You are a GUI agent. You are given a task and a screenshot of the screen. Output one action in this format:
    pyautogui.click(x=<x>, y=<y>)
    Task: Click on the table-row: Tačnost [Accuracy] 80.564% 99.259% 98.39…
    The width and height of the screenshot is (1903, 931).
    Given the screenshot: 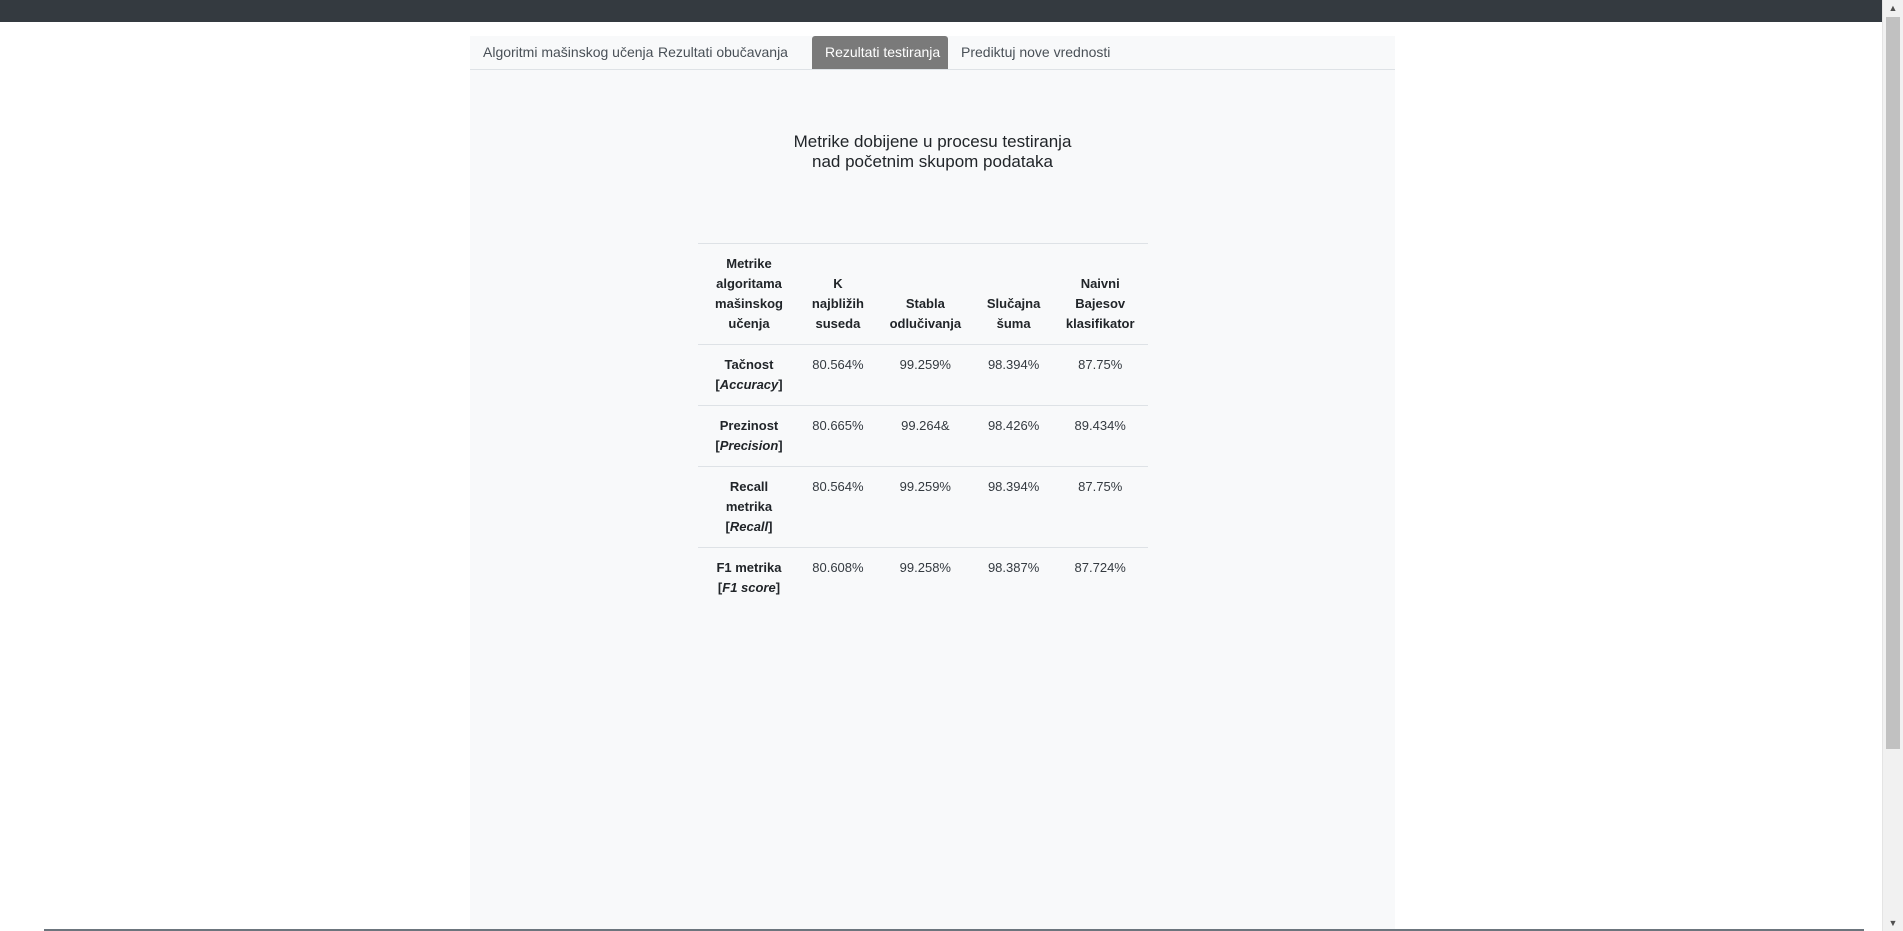 What is the action you would take?
    pyautogui.click(x=923, y=375)
    